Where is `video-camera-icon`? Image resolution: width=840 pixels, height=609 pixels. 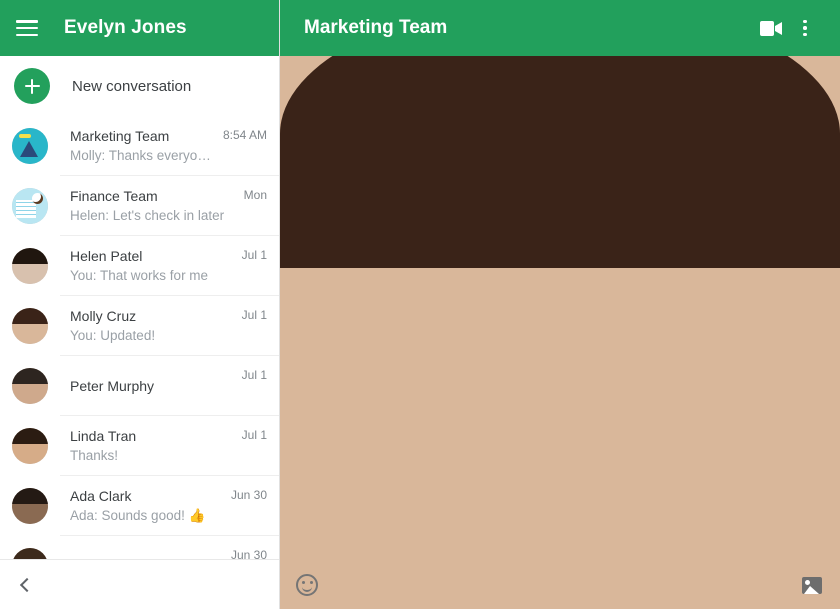 video-camera-icon is located at coordinates (771, 28).